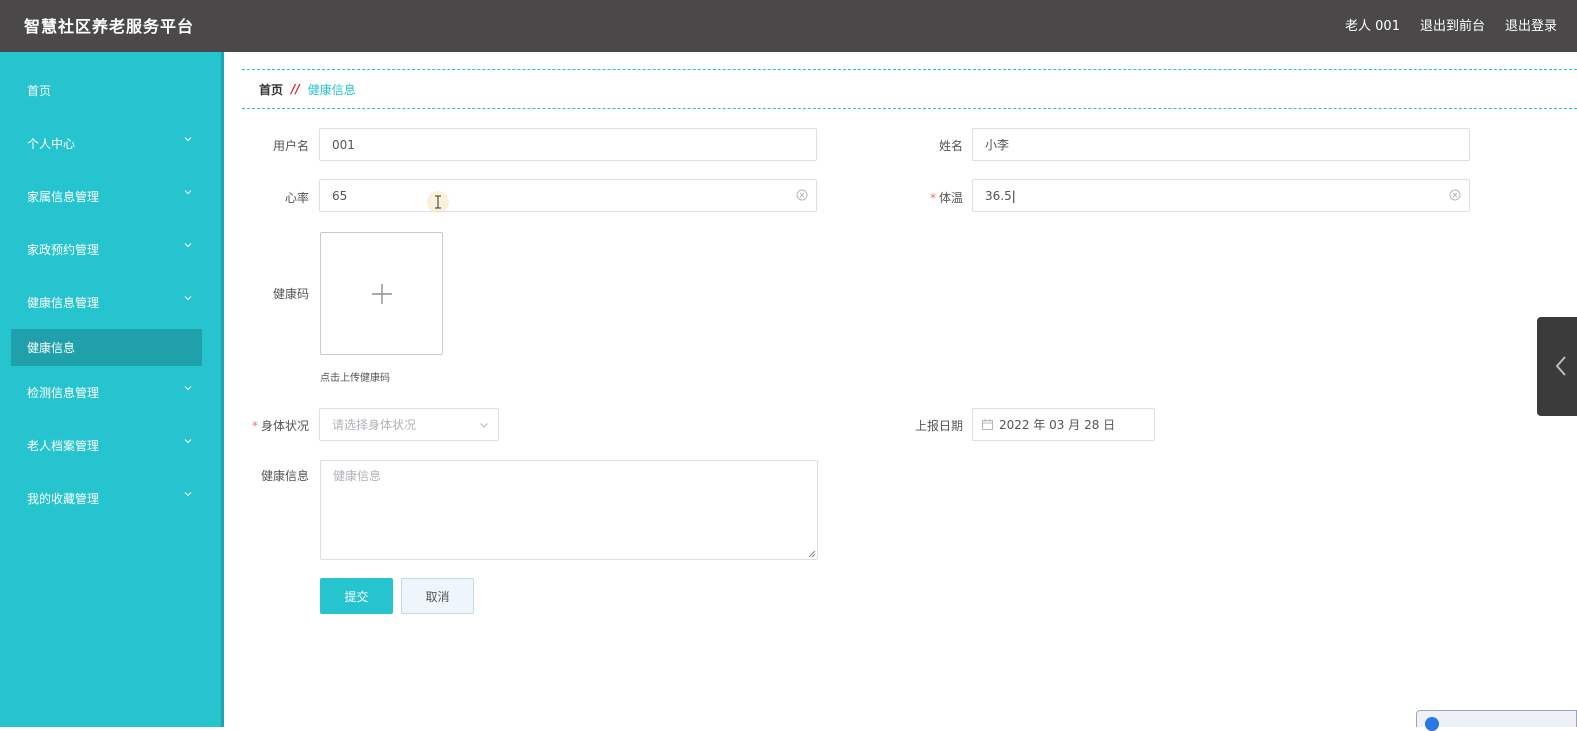 The height and width of the screenshot is (731, 1577). I want to click on sidebar-item-label: 首页, so click(39, 90).